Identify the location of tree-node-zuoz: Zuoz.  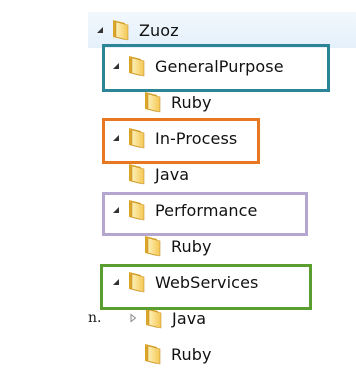
(136, 30).